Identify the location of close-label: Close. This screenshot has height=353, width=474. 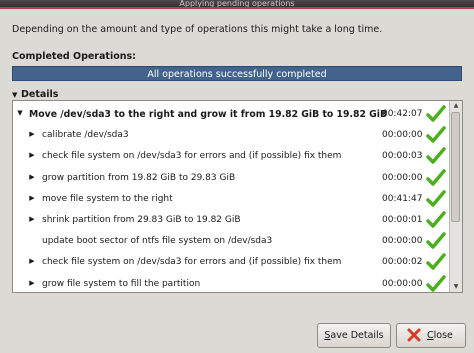
(440, 335).